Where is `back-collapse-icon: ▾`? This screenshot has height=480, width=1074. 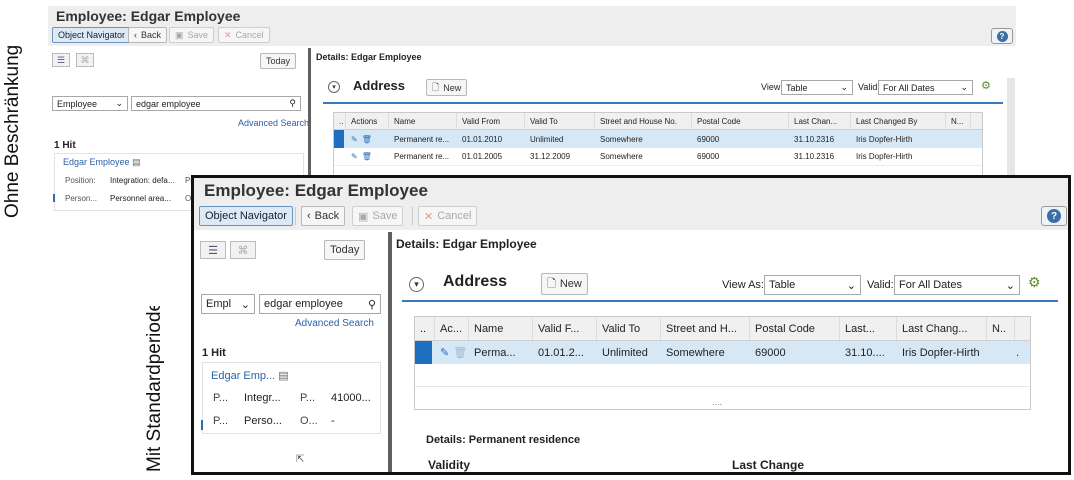
back-collapse-icon: ▾ is located at coordinates (334, 87).